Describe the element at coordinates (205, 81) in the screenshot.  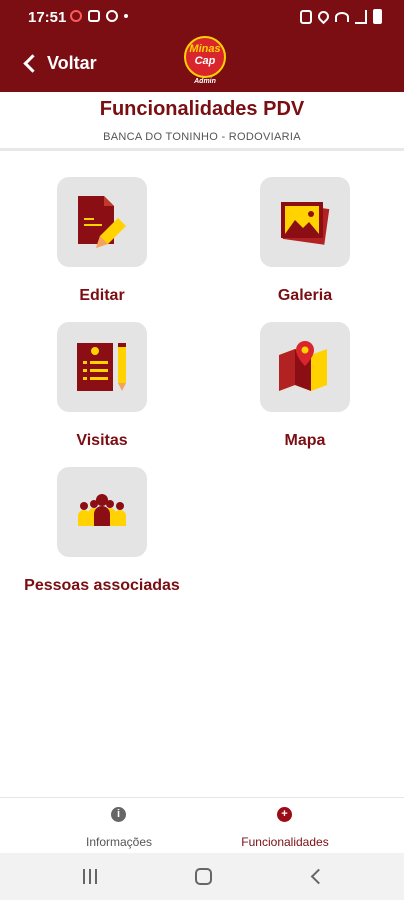
I see `logo-subtitle: Admin` at that location.